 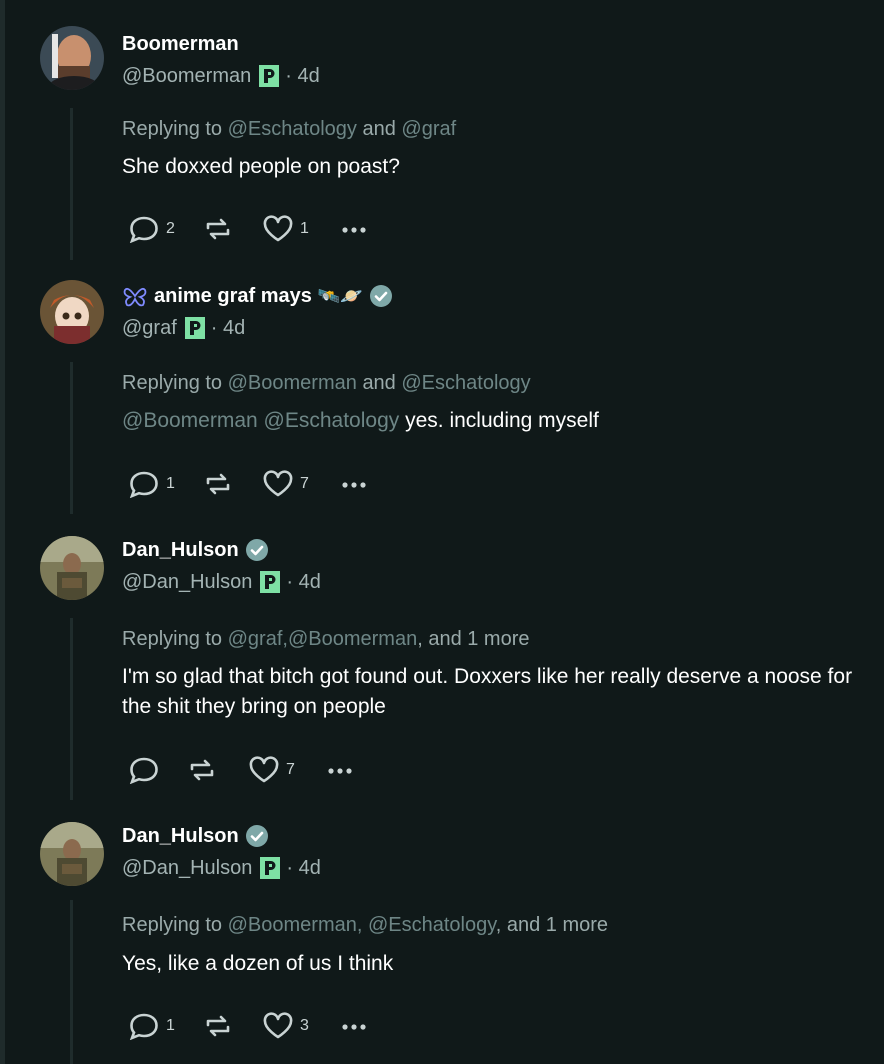 I want to click on post-header: Boomerman @Boomerman · 4d, so click(x=493, y=60).